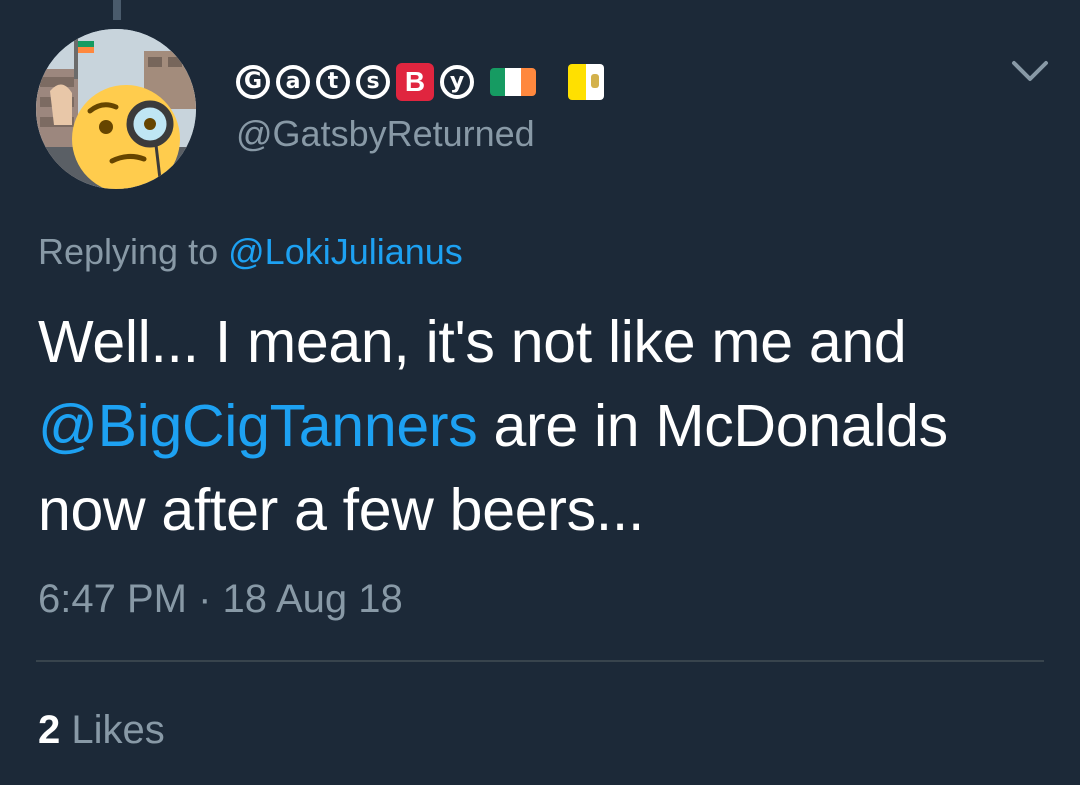 The width and height of the screenshot is (1080, 785). Describe the element at coordinates (128, 251) in the screenshot. I see `replying-to-label: Replying to` at that location.